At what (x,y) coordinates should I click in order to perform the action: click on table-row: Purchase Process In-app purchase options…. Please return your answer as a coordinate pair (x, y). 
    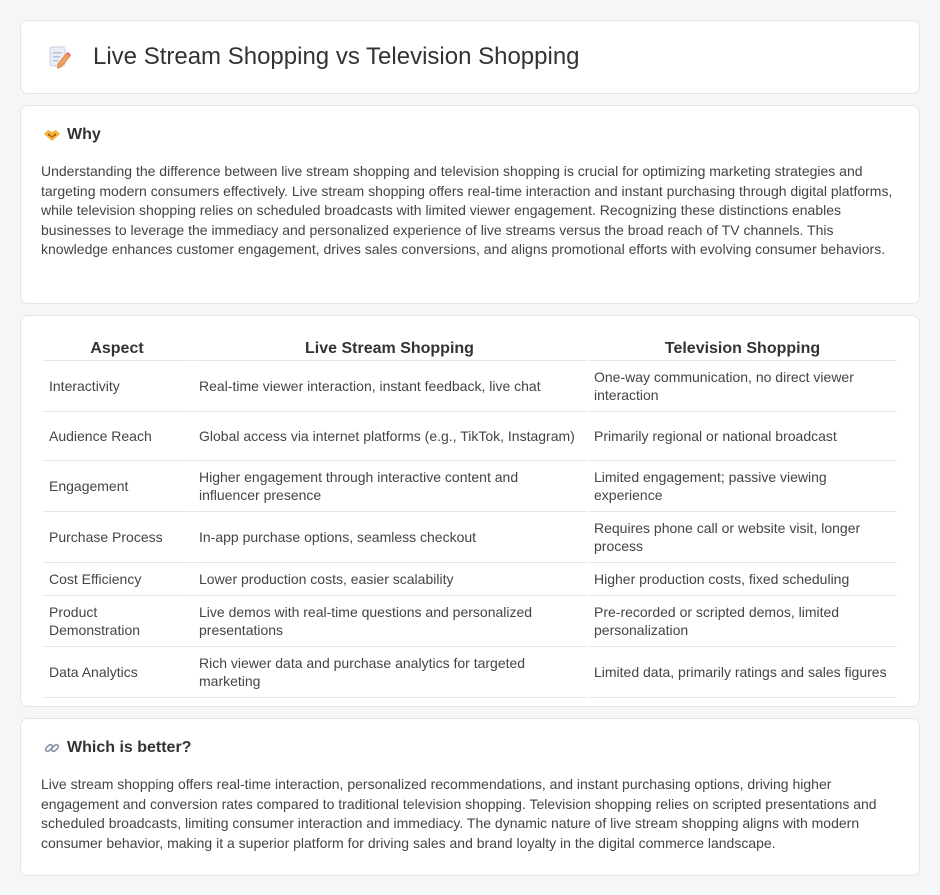
    Looking at the image, I should click on (470, 537).